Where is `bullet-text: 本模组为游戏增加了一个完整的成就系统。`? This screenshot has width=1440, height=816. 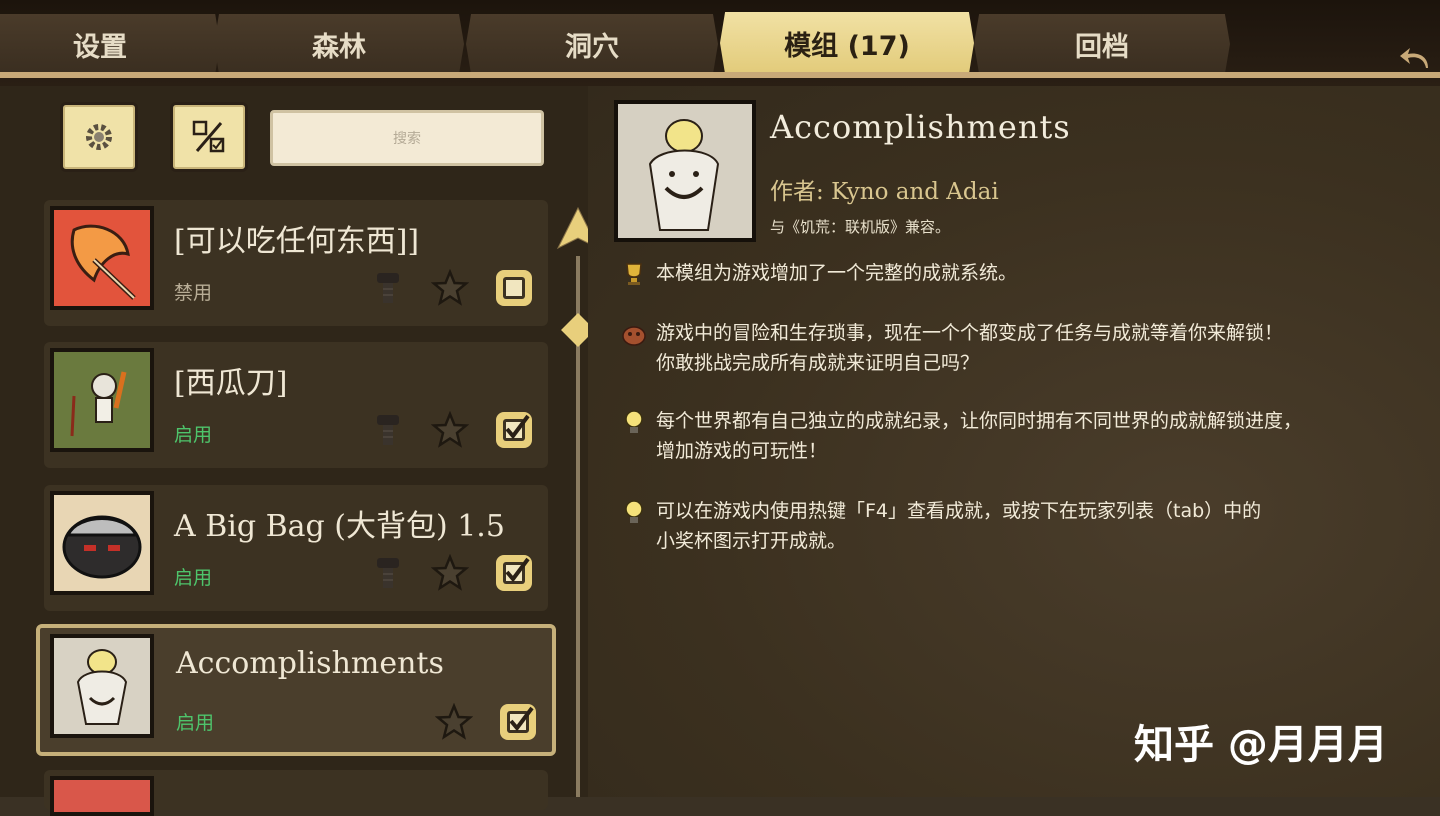 bullet-text: 本模组为游戏增加了一个完整的成就系统。 is located at coordinates (837, 273).